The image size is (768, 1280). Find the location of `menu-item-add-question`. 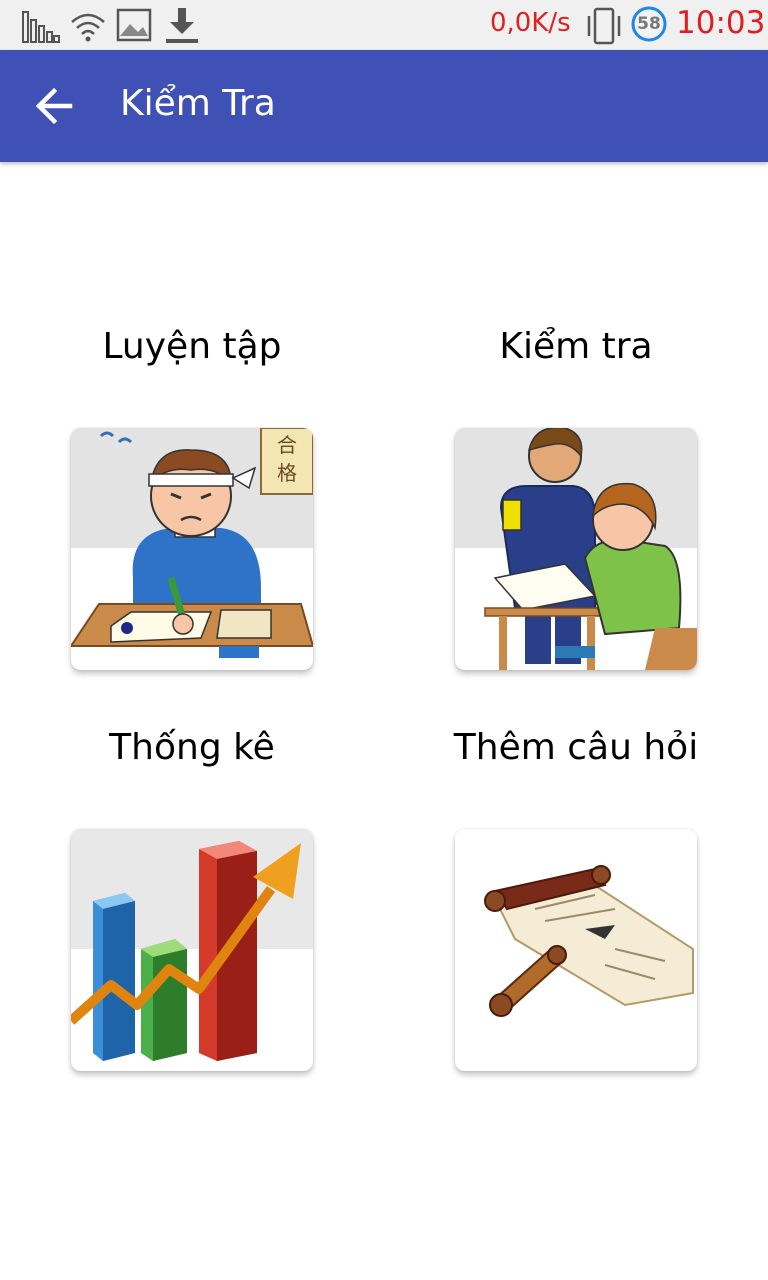

menu-item-add-question is located at coordinates (576, 950).